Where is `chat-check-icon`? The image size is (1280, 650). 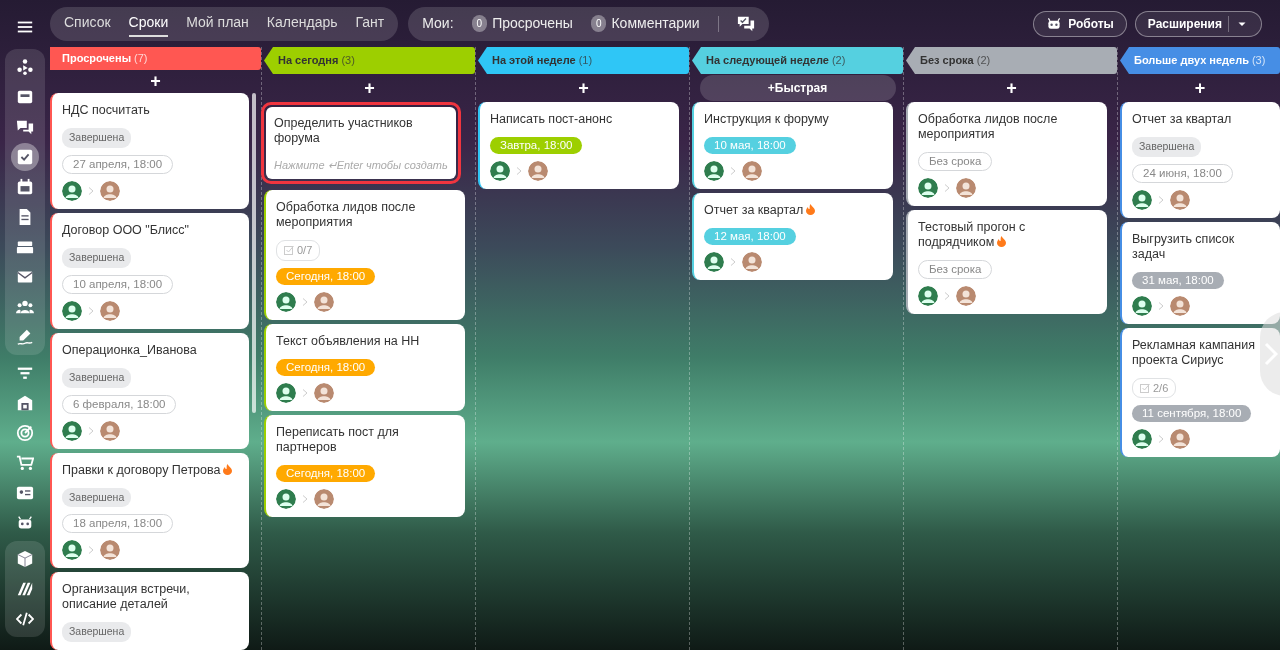
chat-check-icon is located at coordinates (745, 23).